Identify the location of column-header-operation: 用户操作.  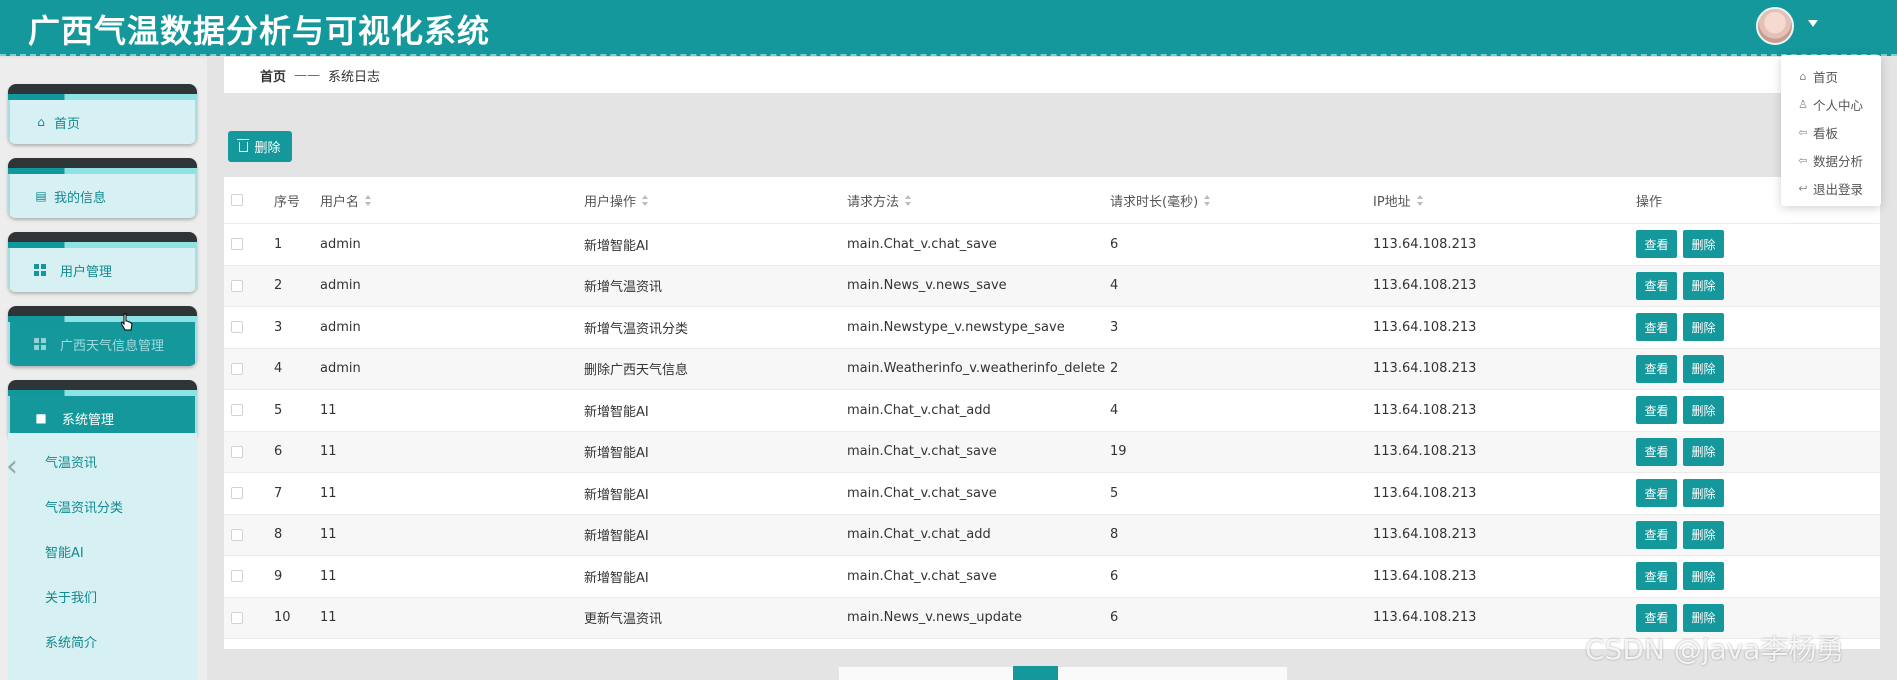
(610, 200).